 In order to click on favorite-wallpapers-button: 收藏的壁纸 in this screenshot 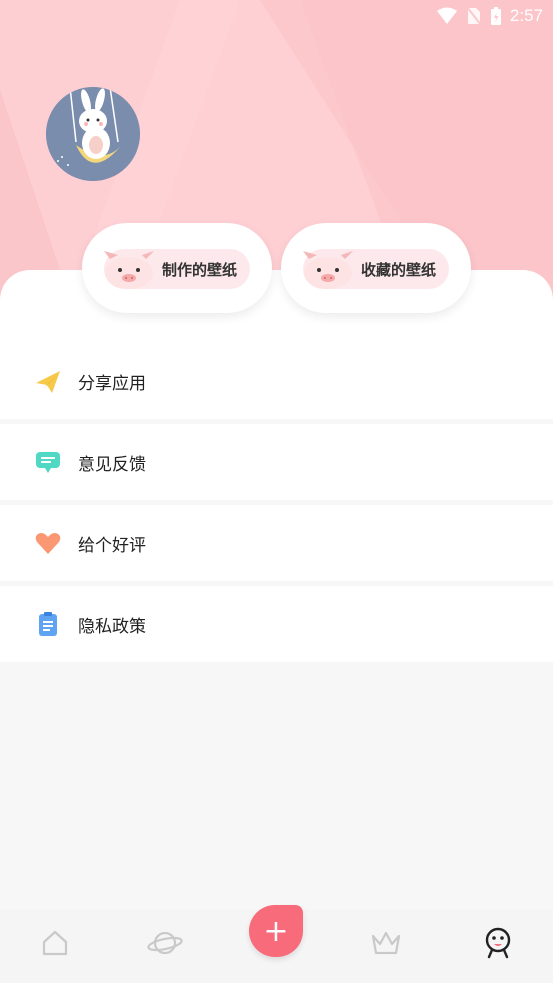, I will do `click(376, 268)`.